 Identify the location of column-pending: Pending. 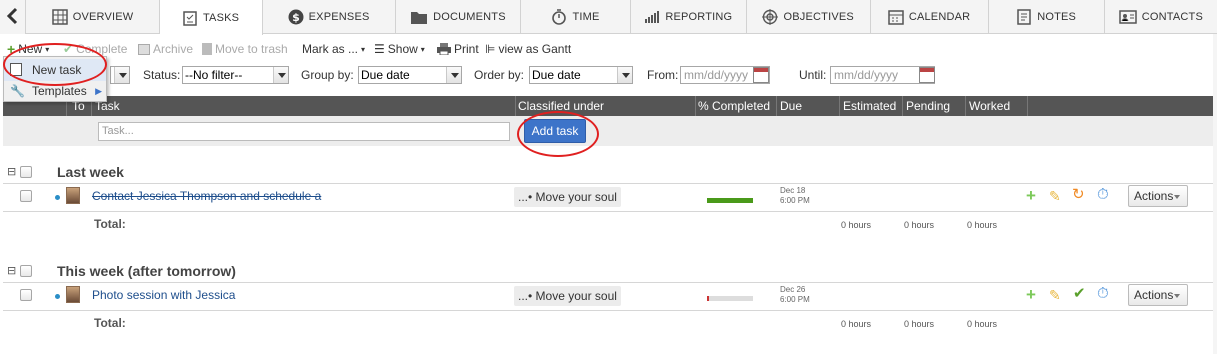
(928, 106).